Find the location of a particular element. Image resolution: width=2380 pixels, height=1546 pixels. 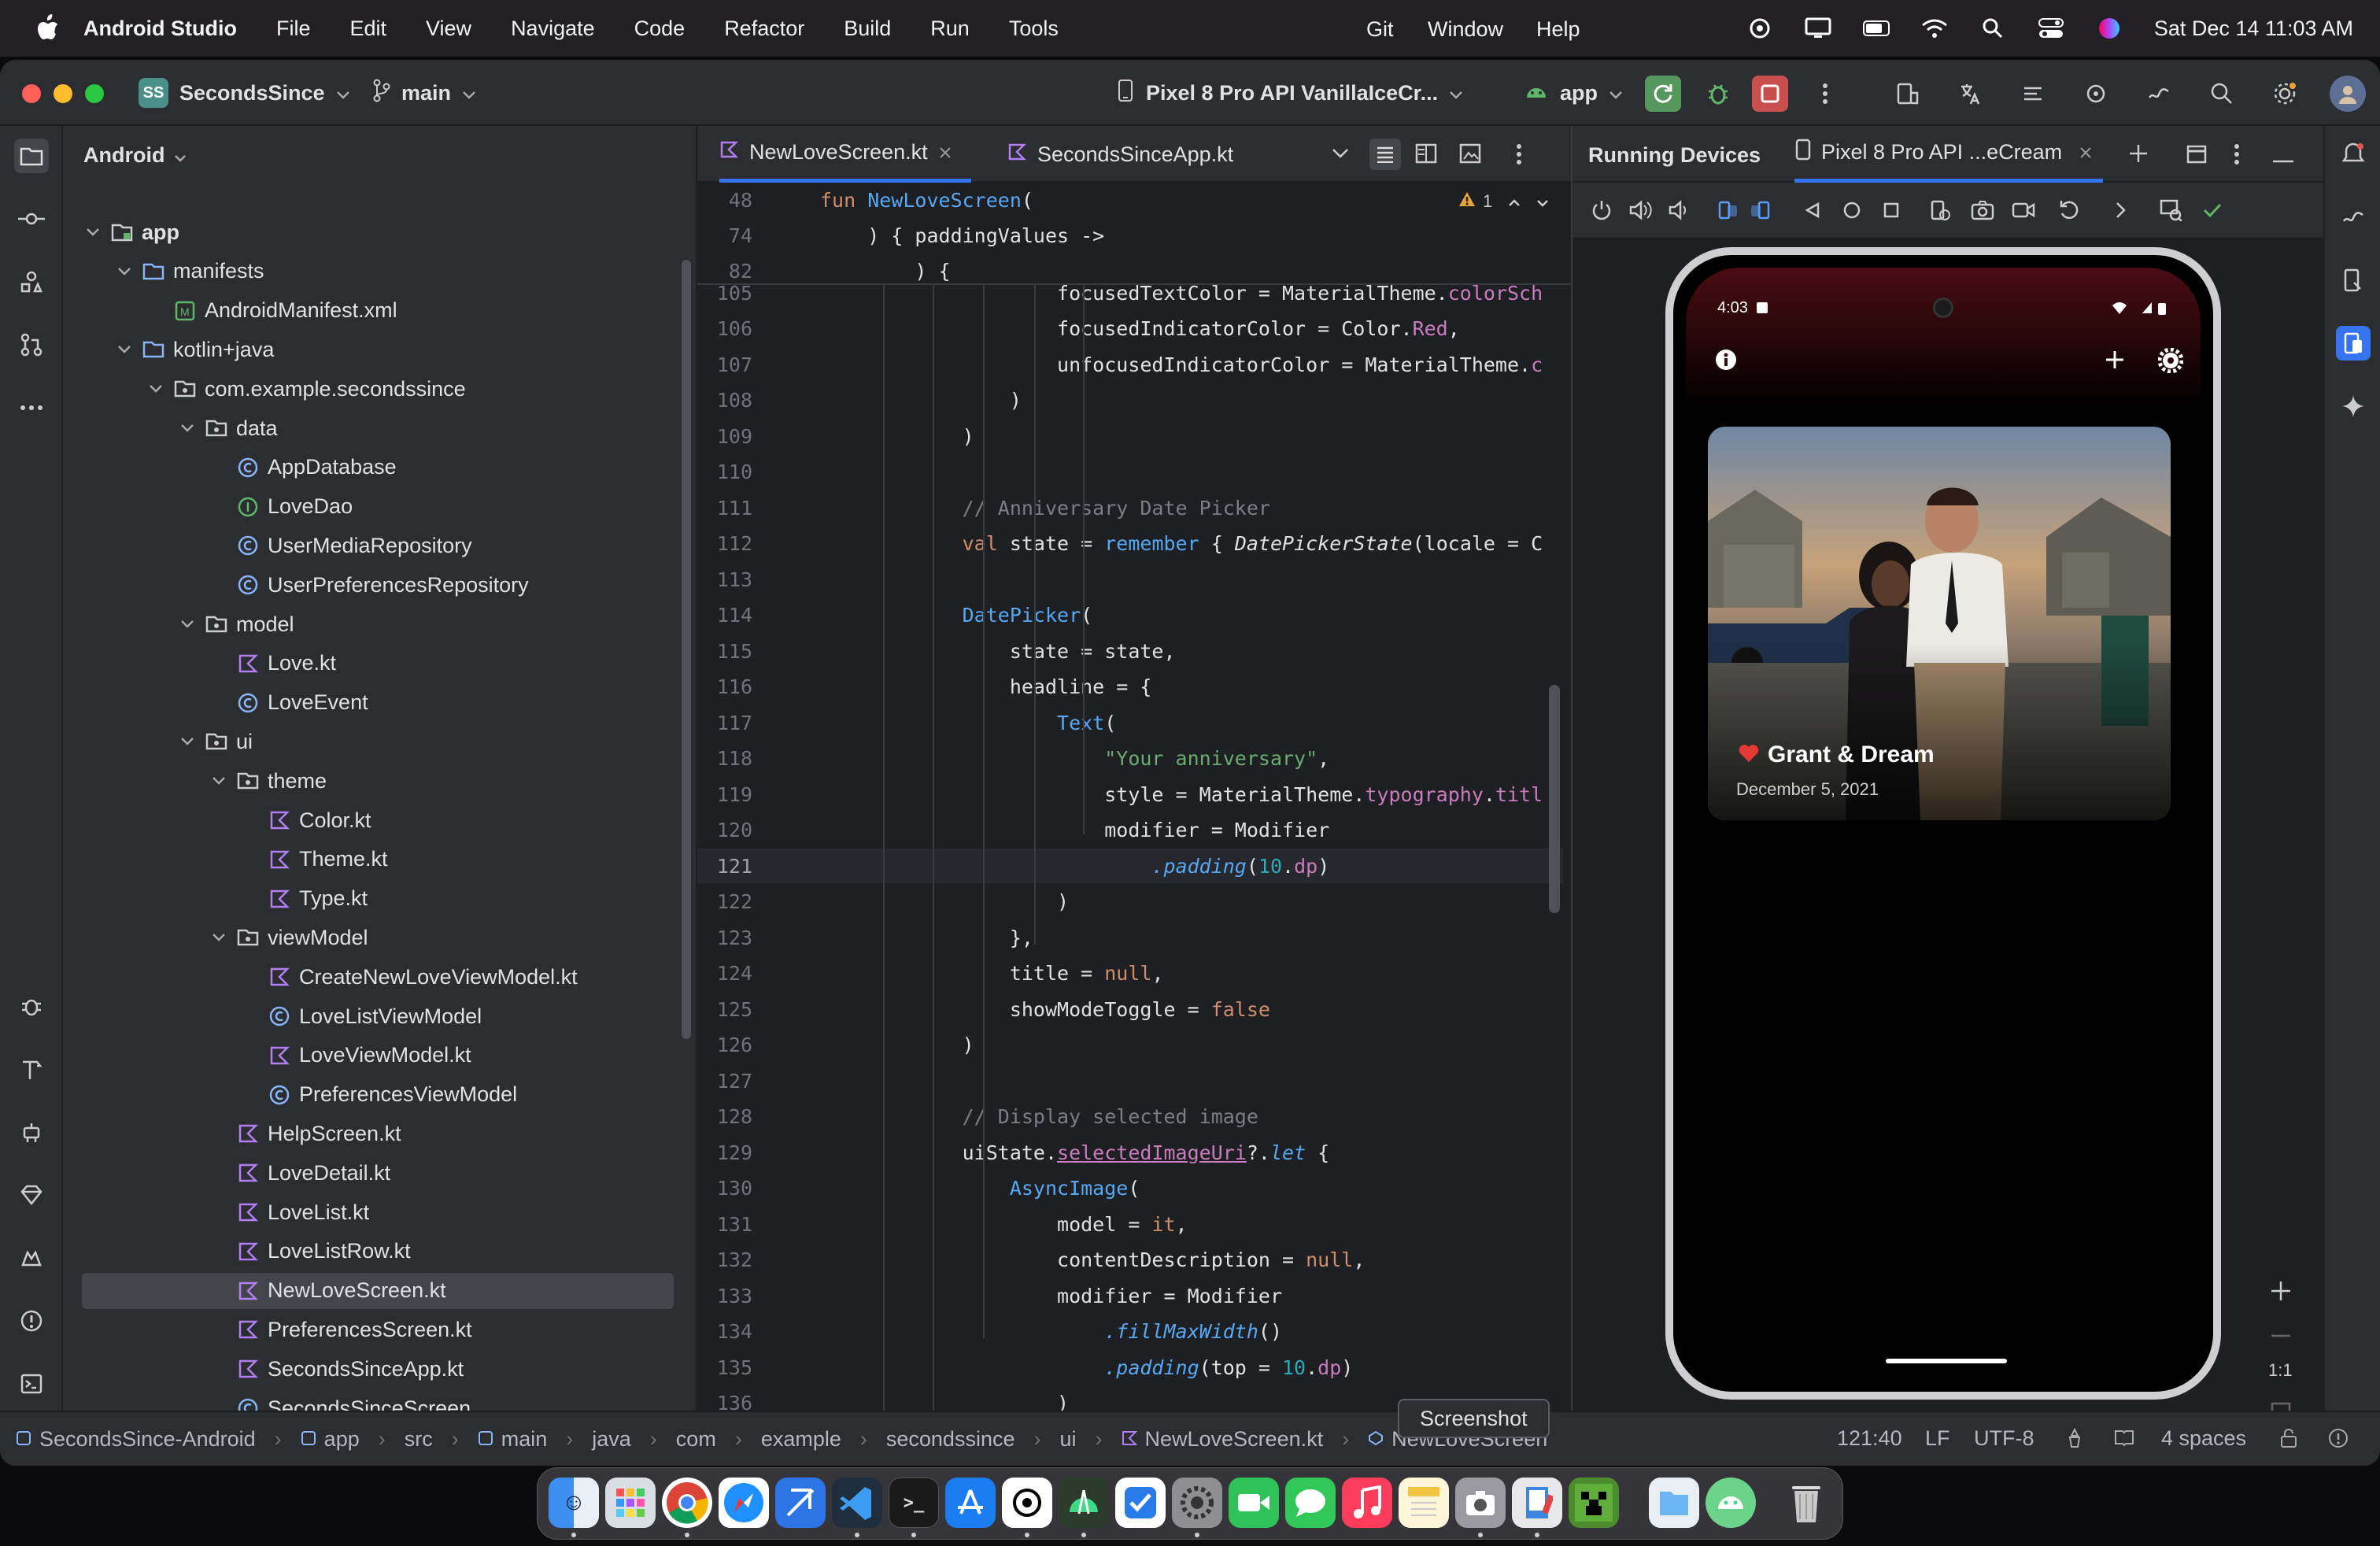

running-devices-tool-button is located at coordinates (2353, 343).